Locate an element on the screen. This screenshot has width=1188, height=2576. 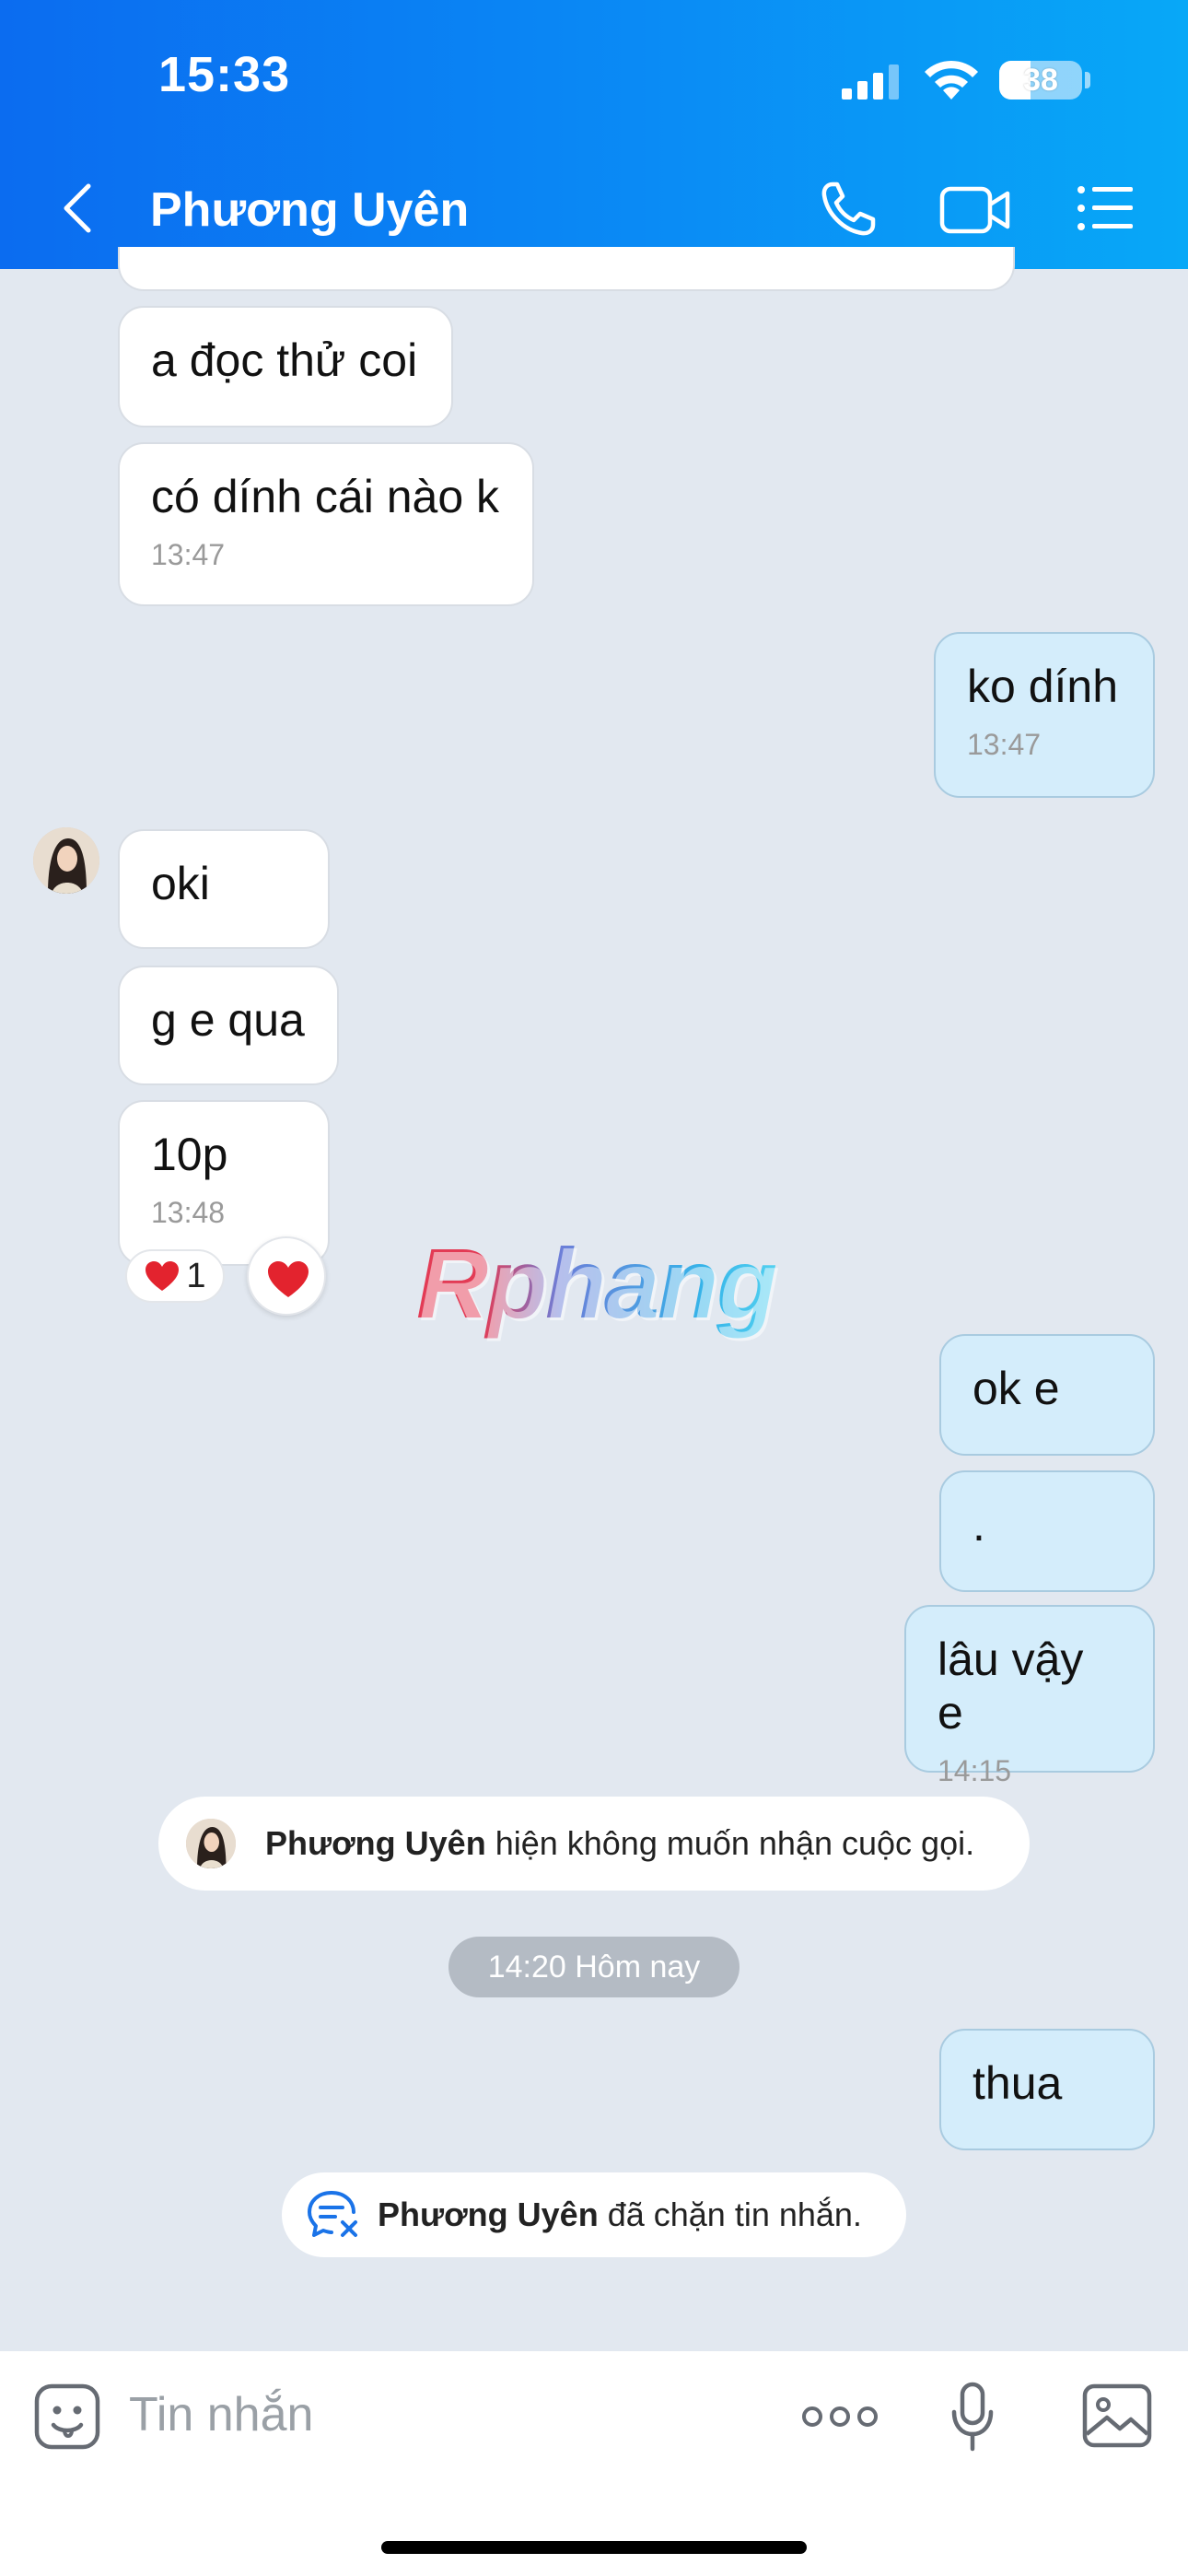
message-time: 14:15 is located at coordinates (975, 1770).